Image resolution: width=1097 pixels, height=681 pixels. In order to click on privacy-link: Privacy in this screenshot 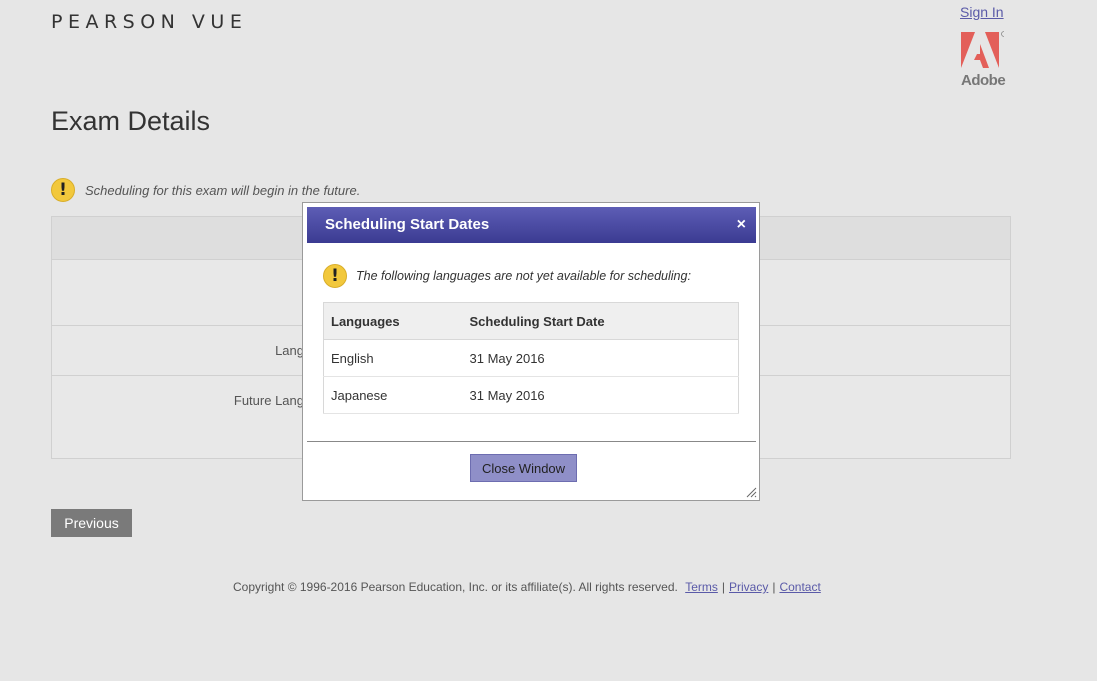, I will do `click(748, 587)`.